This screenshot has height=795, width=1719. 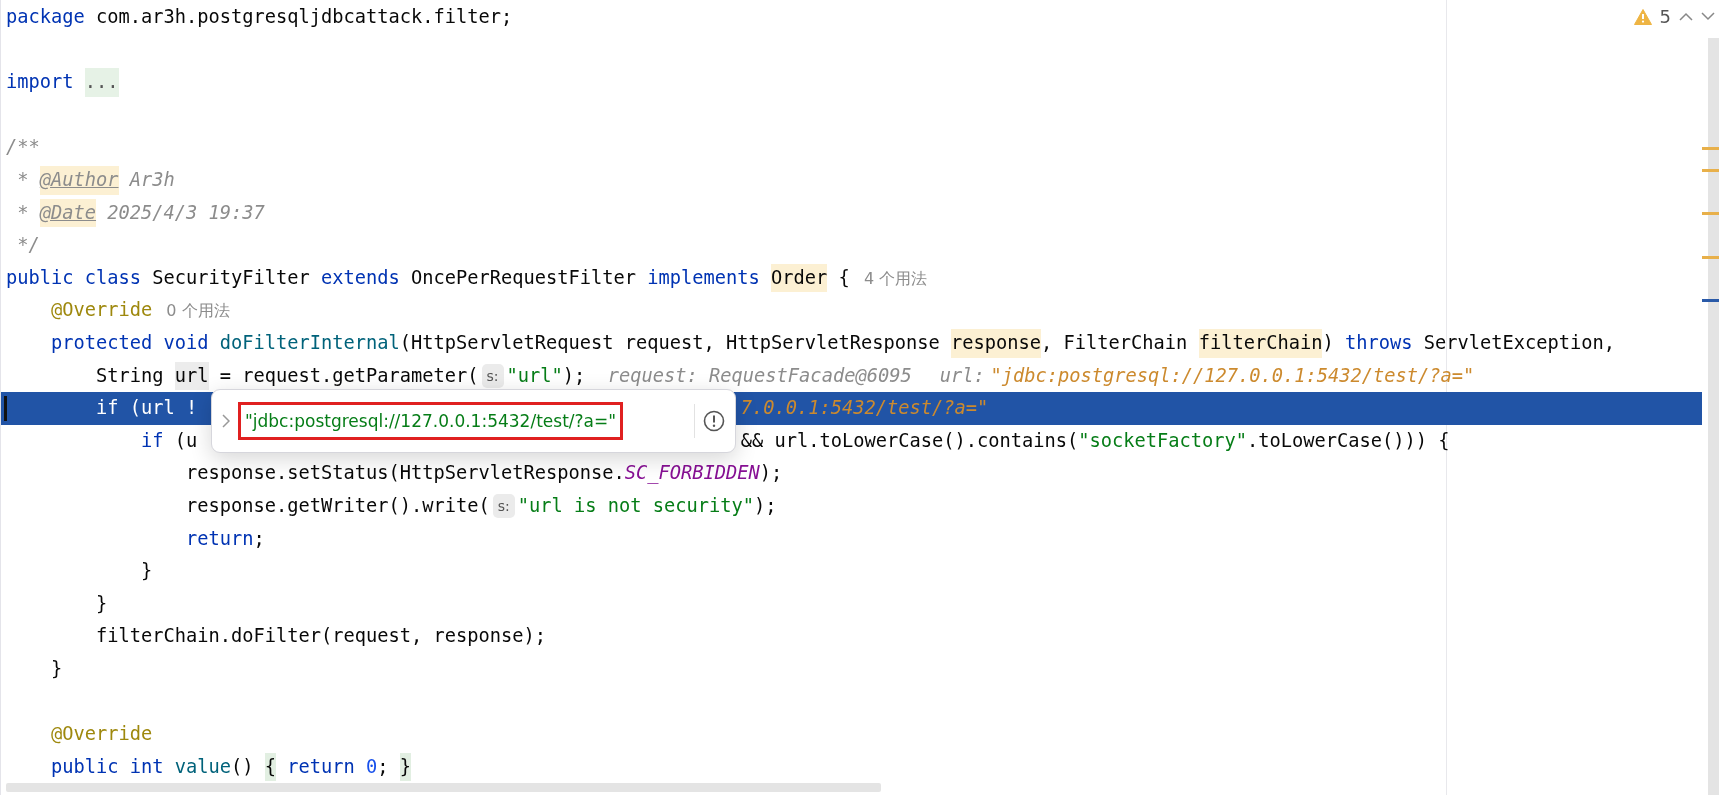 What do you see at coordinates (226, 421) in the screenshot?
I see `expand-chevron-icon` at bounding box center [226, 421].